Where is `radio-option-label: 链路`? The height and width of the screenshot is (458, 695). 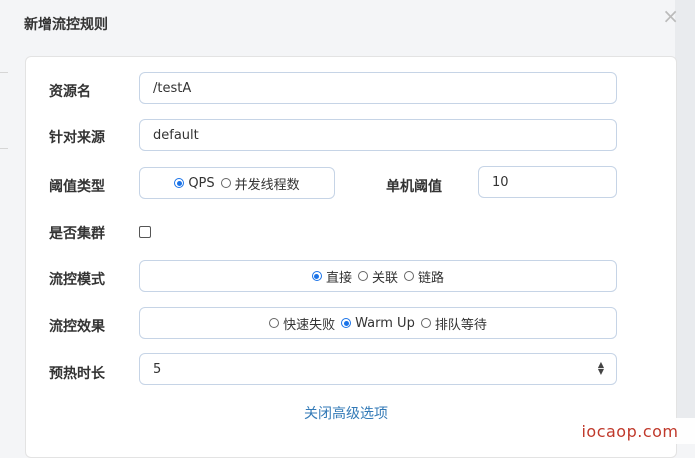
radio-option-label: 链路 is located at coordinates (431, 278).